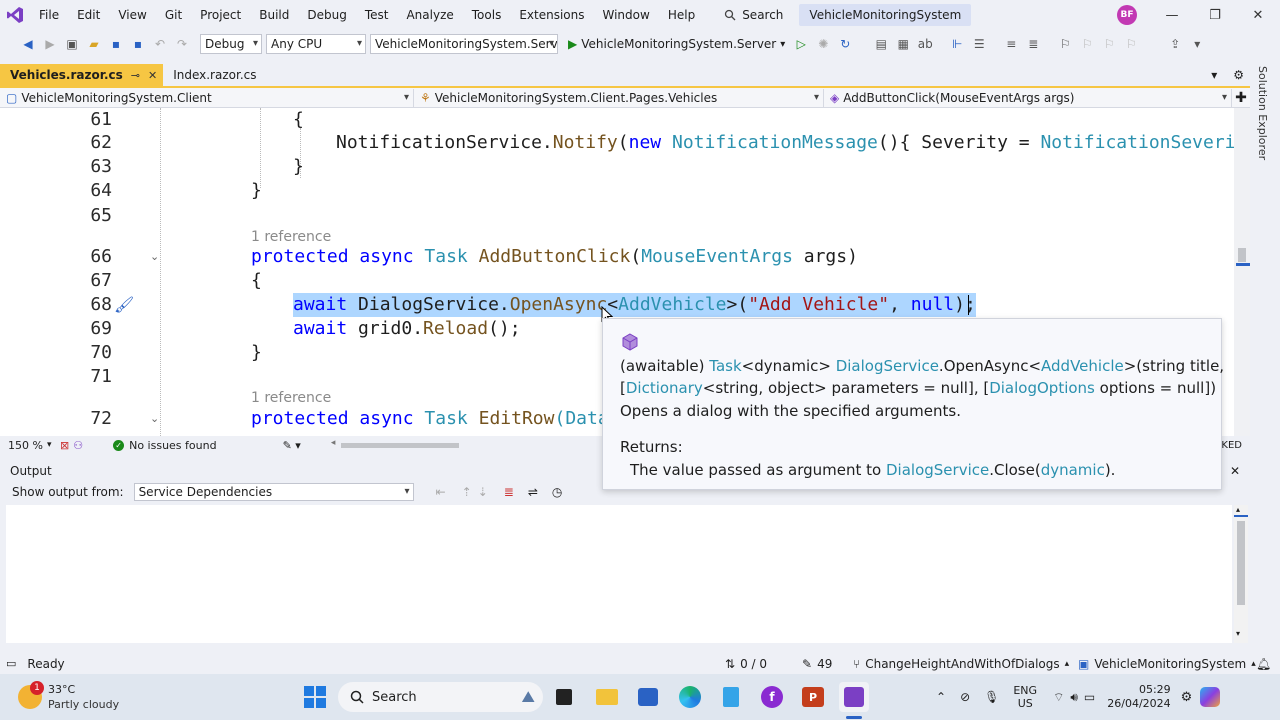  What do you see at coordinates (273, 492) in the screenshot?
I see `output-source-dropdown: Service Dependencies` at bounding box center [273, 492].